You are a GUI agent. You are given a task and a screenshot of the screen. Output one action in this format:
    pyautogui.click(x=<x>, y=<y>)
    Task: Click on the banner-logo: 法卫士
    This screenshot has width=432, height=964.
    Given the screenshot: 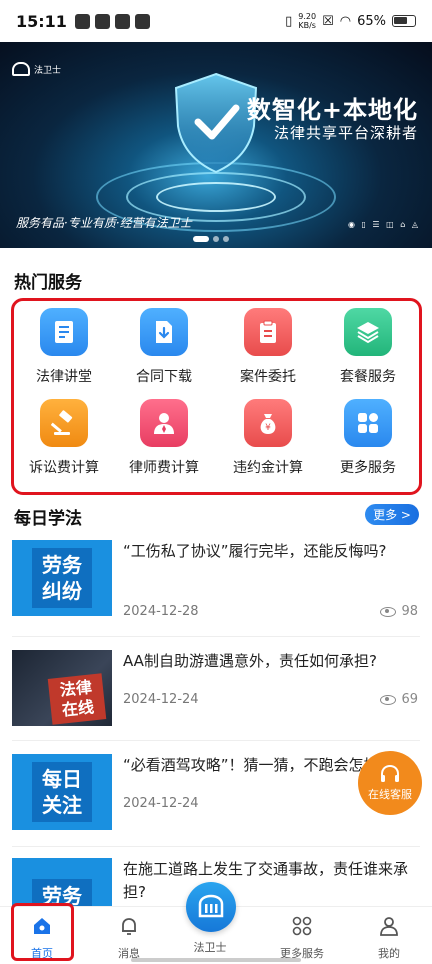 What is the action you would take?
    pyautogui.click(x=36, y=69)
    